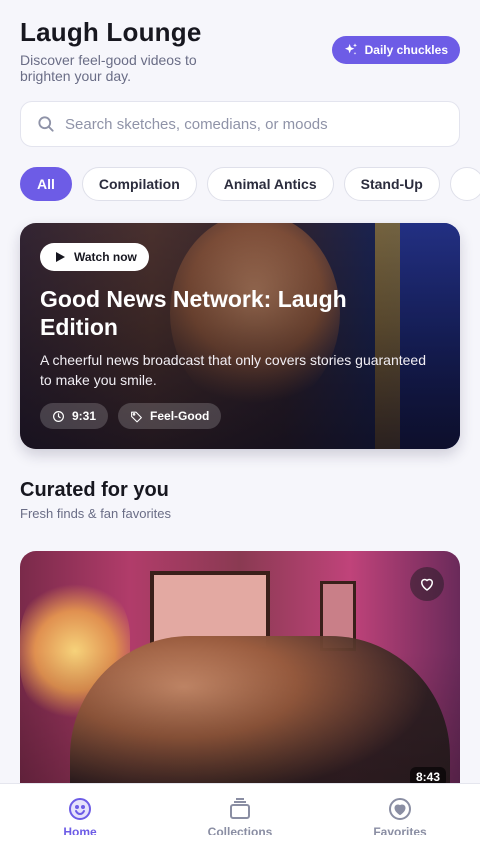  I want to click on watch-now-button: Watch now, so click(94, 257).